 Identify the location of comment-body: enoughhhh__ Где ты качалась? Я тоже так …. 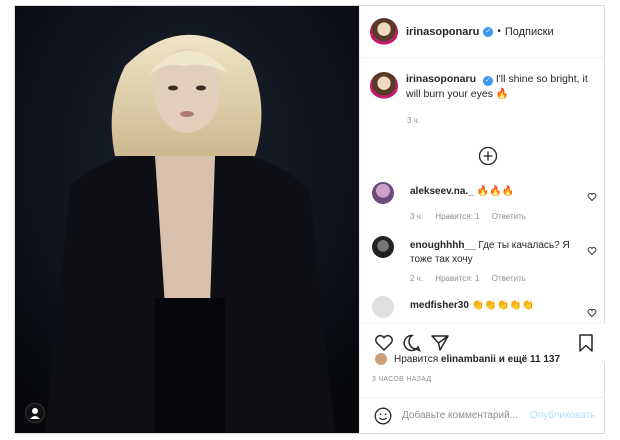
(492, 253).